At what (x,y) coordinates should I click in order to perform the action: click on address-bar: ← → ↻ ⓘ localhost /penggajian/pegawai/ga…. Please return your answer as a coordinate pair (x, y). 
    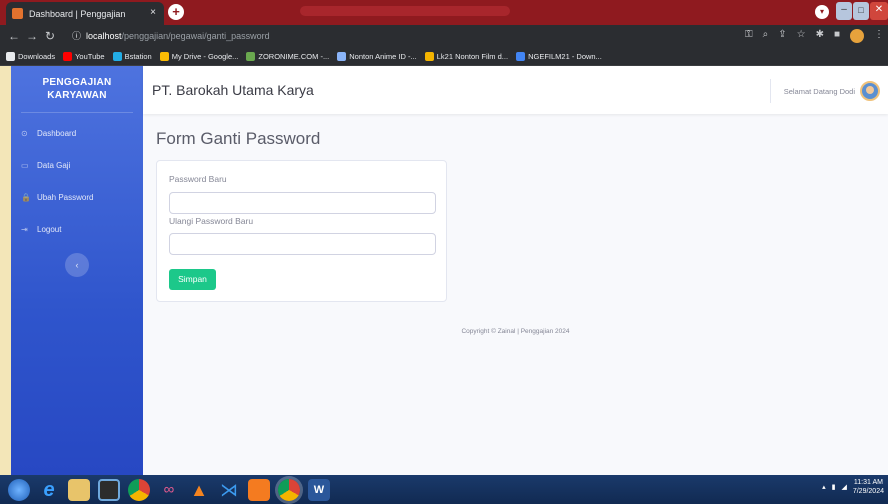
    Looking at the image, I should click on (444, 36).